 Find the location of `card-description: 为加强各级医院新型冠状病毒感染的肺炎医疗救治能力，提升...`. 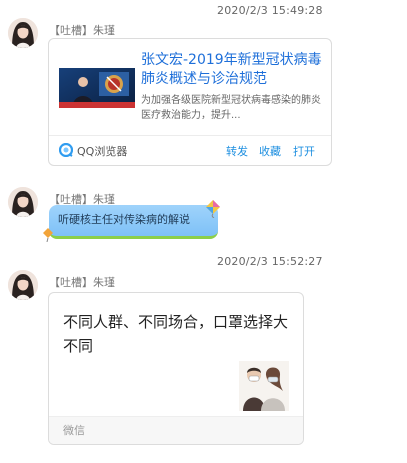

card-description: 为加强各级医院新型冠状病毒感染的肺炎医疗救治能力，提升... is located at coordinates (231, 108).